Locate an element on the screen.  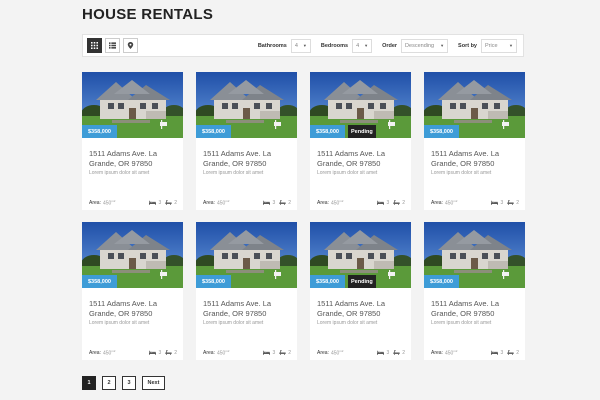
grid-icon is located at coordinates (94, 45).